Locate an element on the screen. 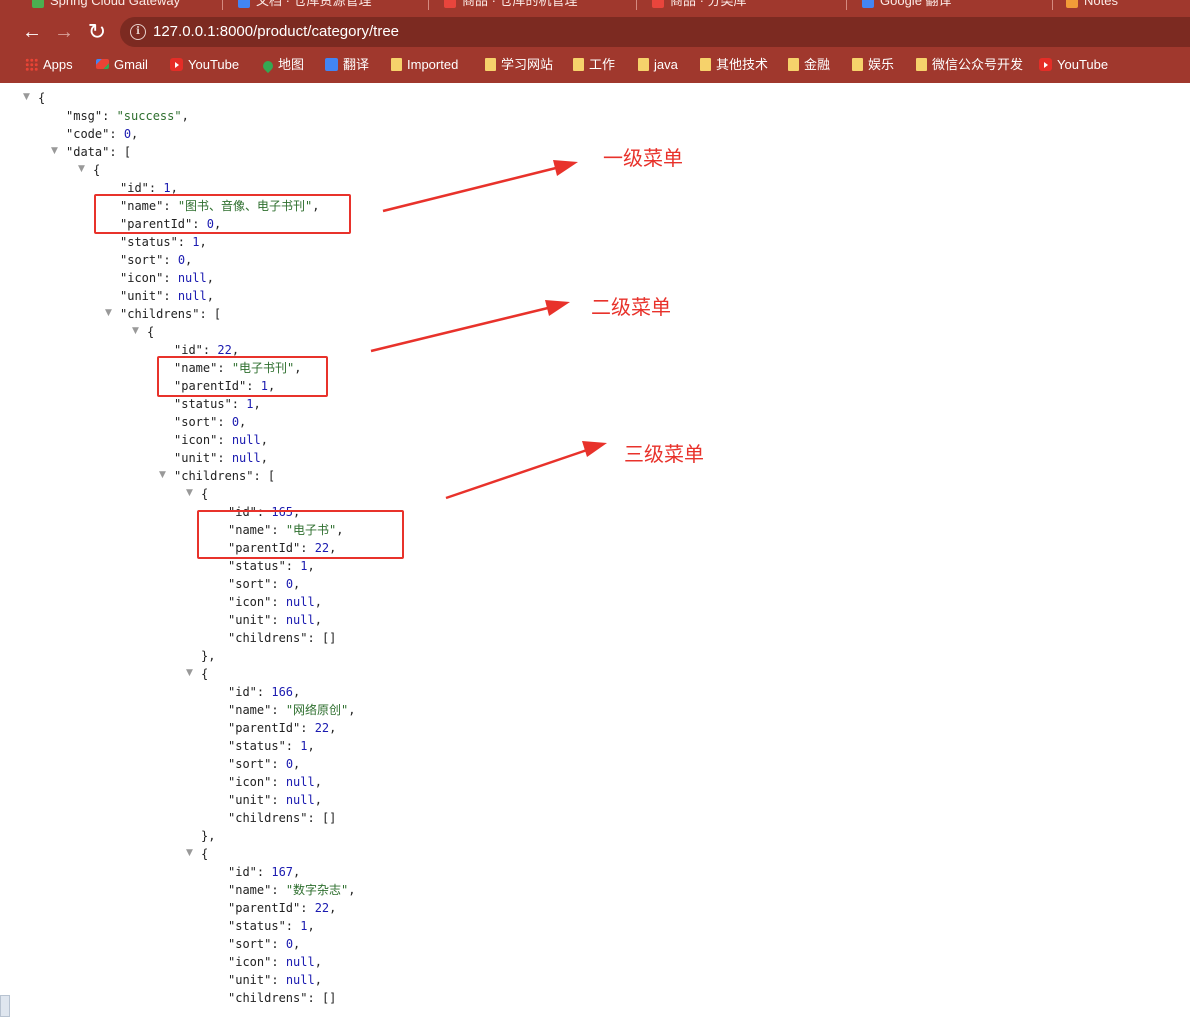  bookmark-other-tech: 其他技术 is located at coordinates (734, 65).